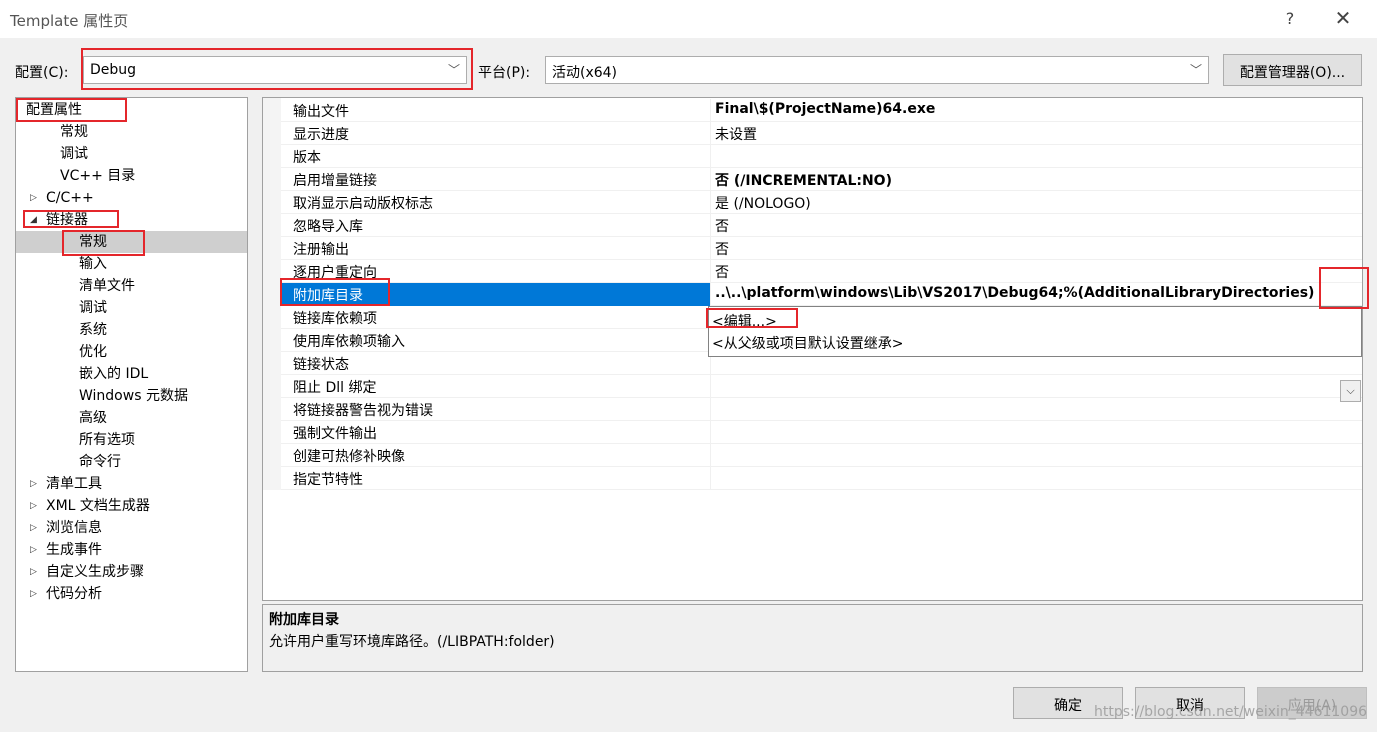 This screenshot has height=732, width=1377. I want to click on property-row: 将链接器警告视为错误, so click(821, 409).